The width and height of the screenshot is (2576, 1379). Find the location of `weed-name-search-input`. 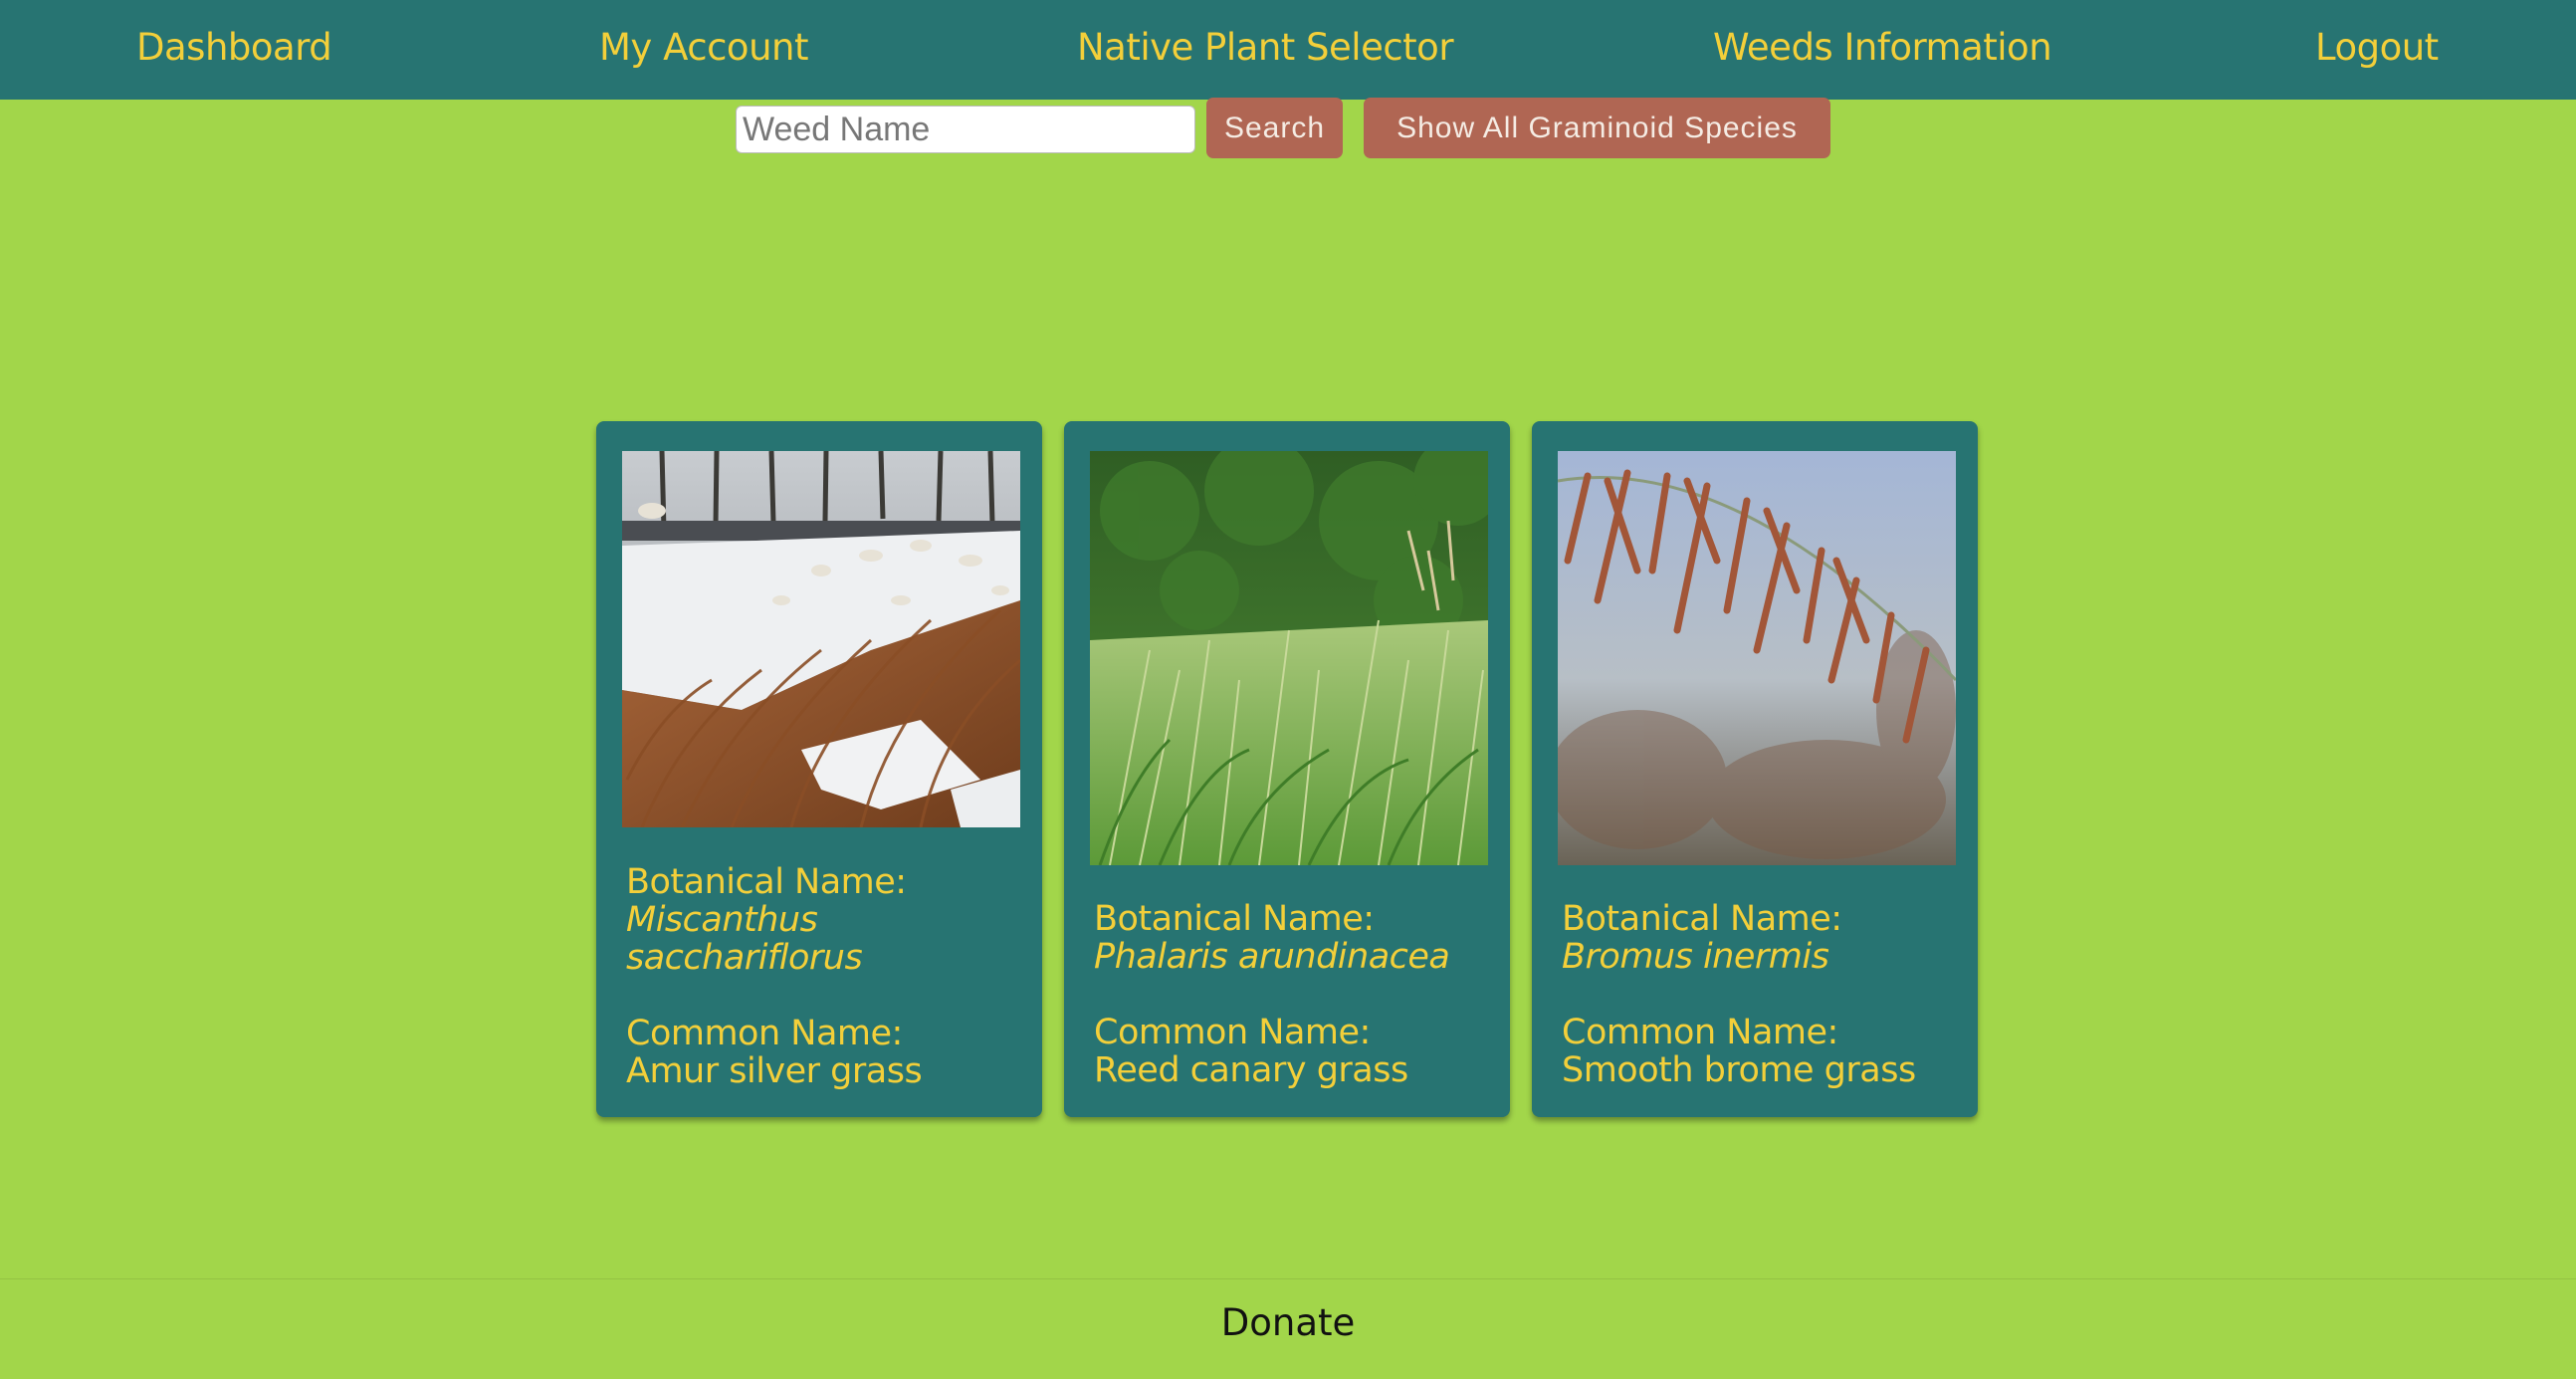

weed-name-search-input is located at coordinates (965, 129).